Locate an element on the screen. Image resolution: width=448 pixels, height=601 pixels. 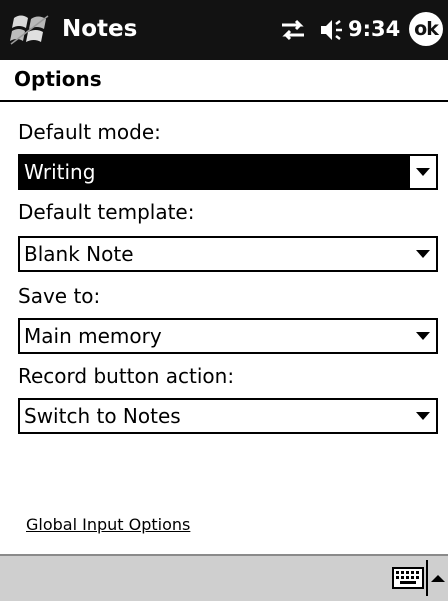
keyboard-icon is located at coordinates (408, 578).